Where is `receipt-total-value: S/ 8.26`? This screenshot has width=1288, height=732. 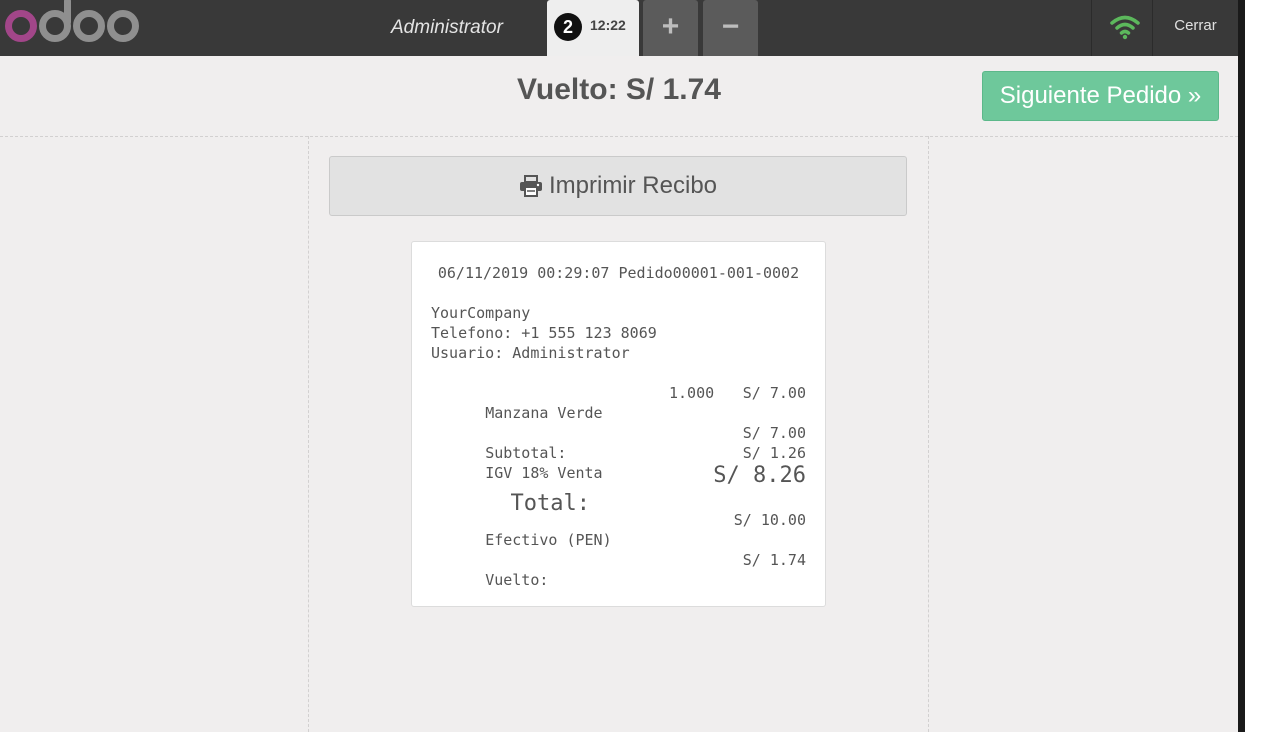
receipt-total-value: S/ 8.26 is located at coordinates (759, 475).